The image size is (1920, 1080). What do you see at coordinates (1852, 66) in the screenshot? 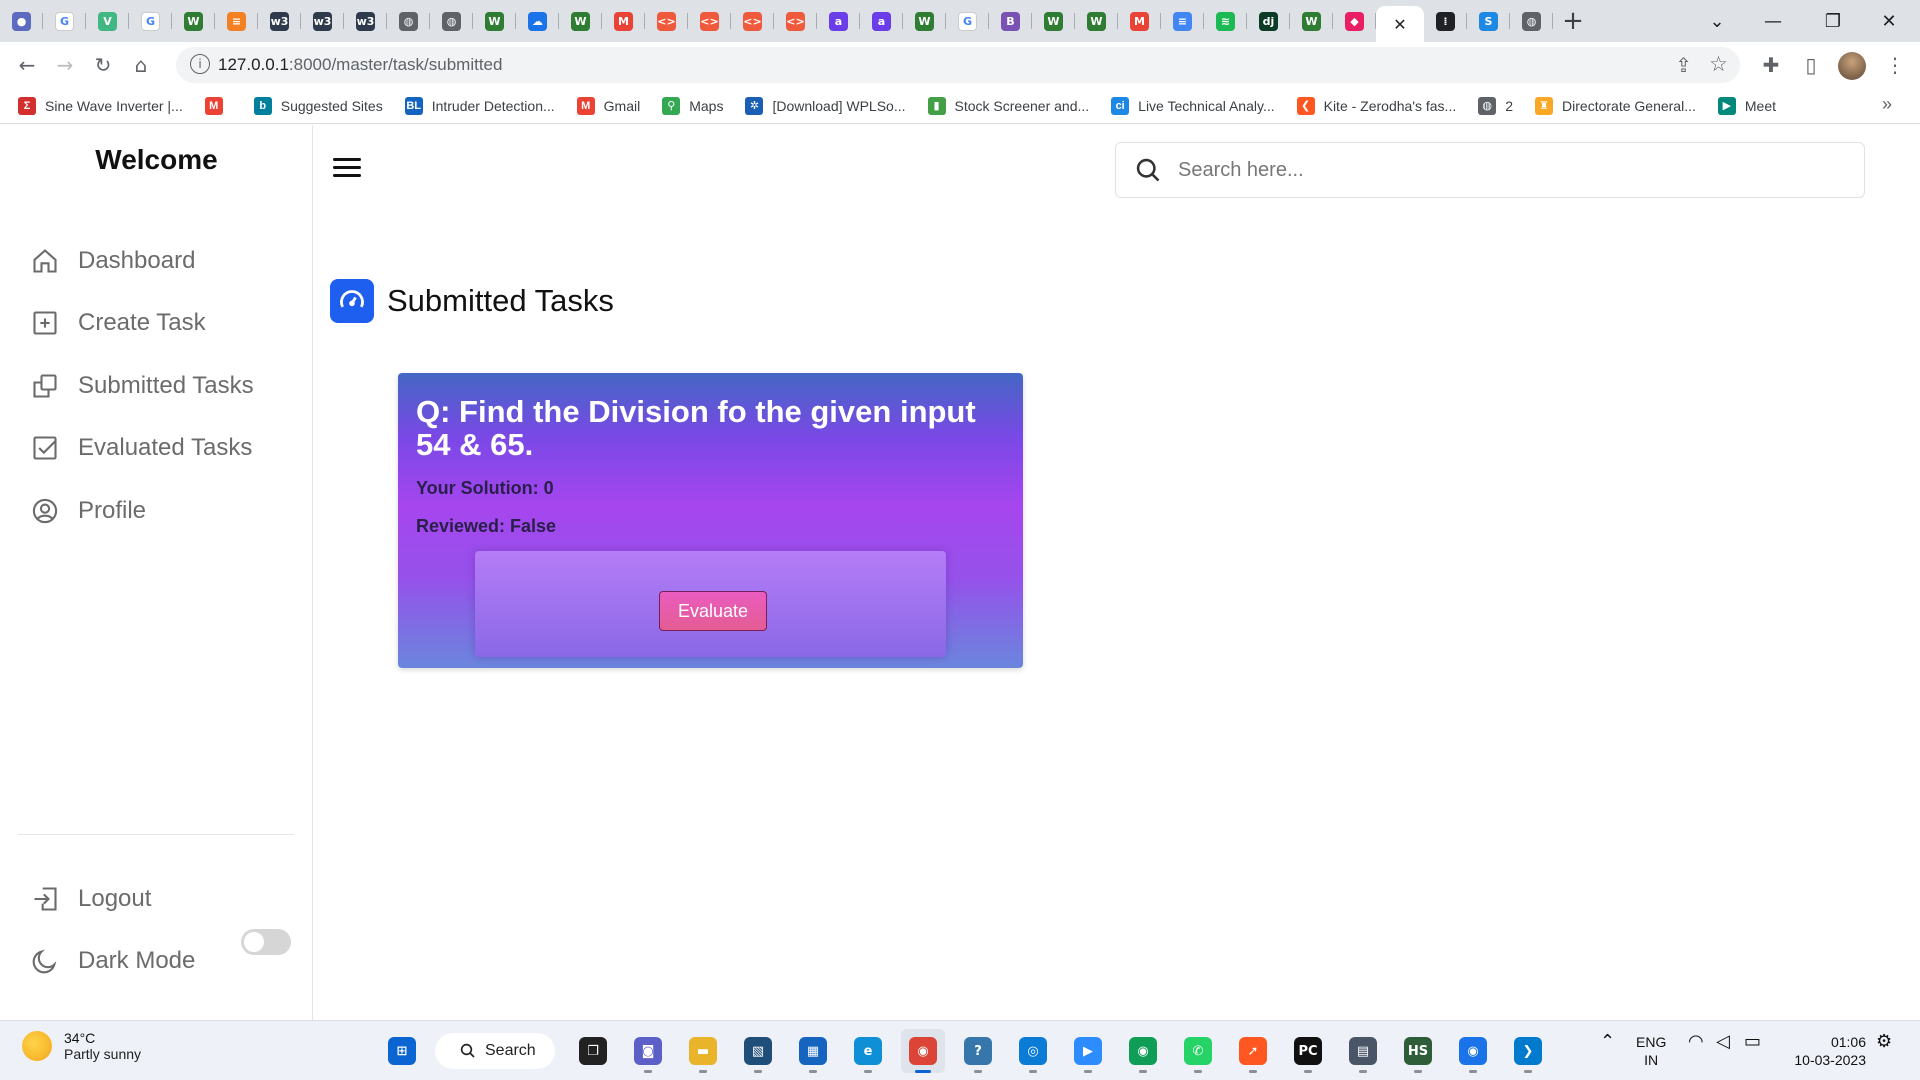
I see `profile-avatar` at bounding box center [1852, 66].